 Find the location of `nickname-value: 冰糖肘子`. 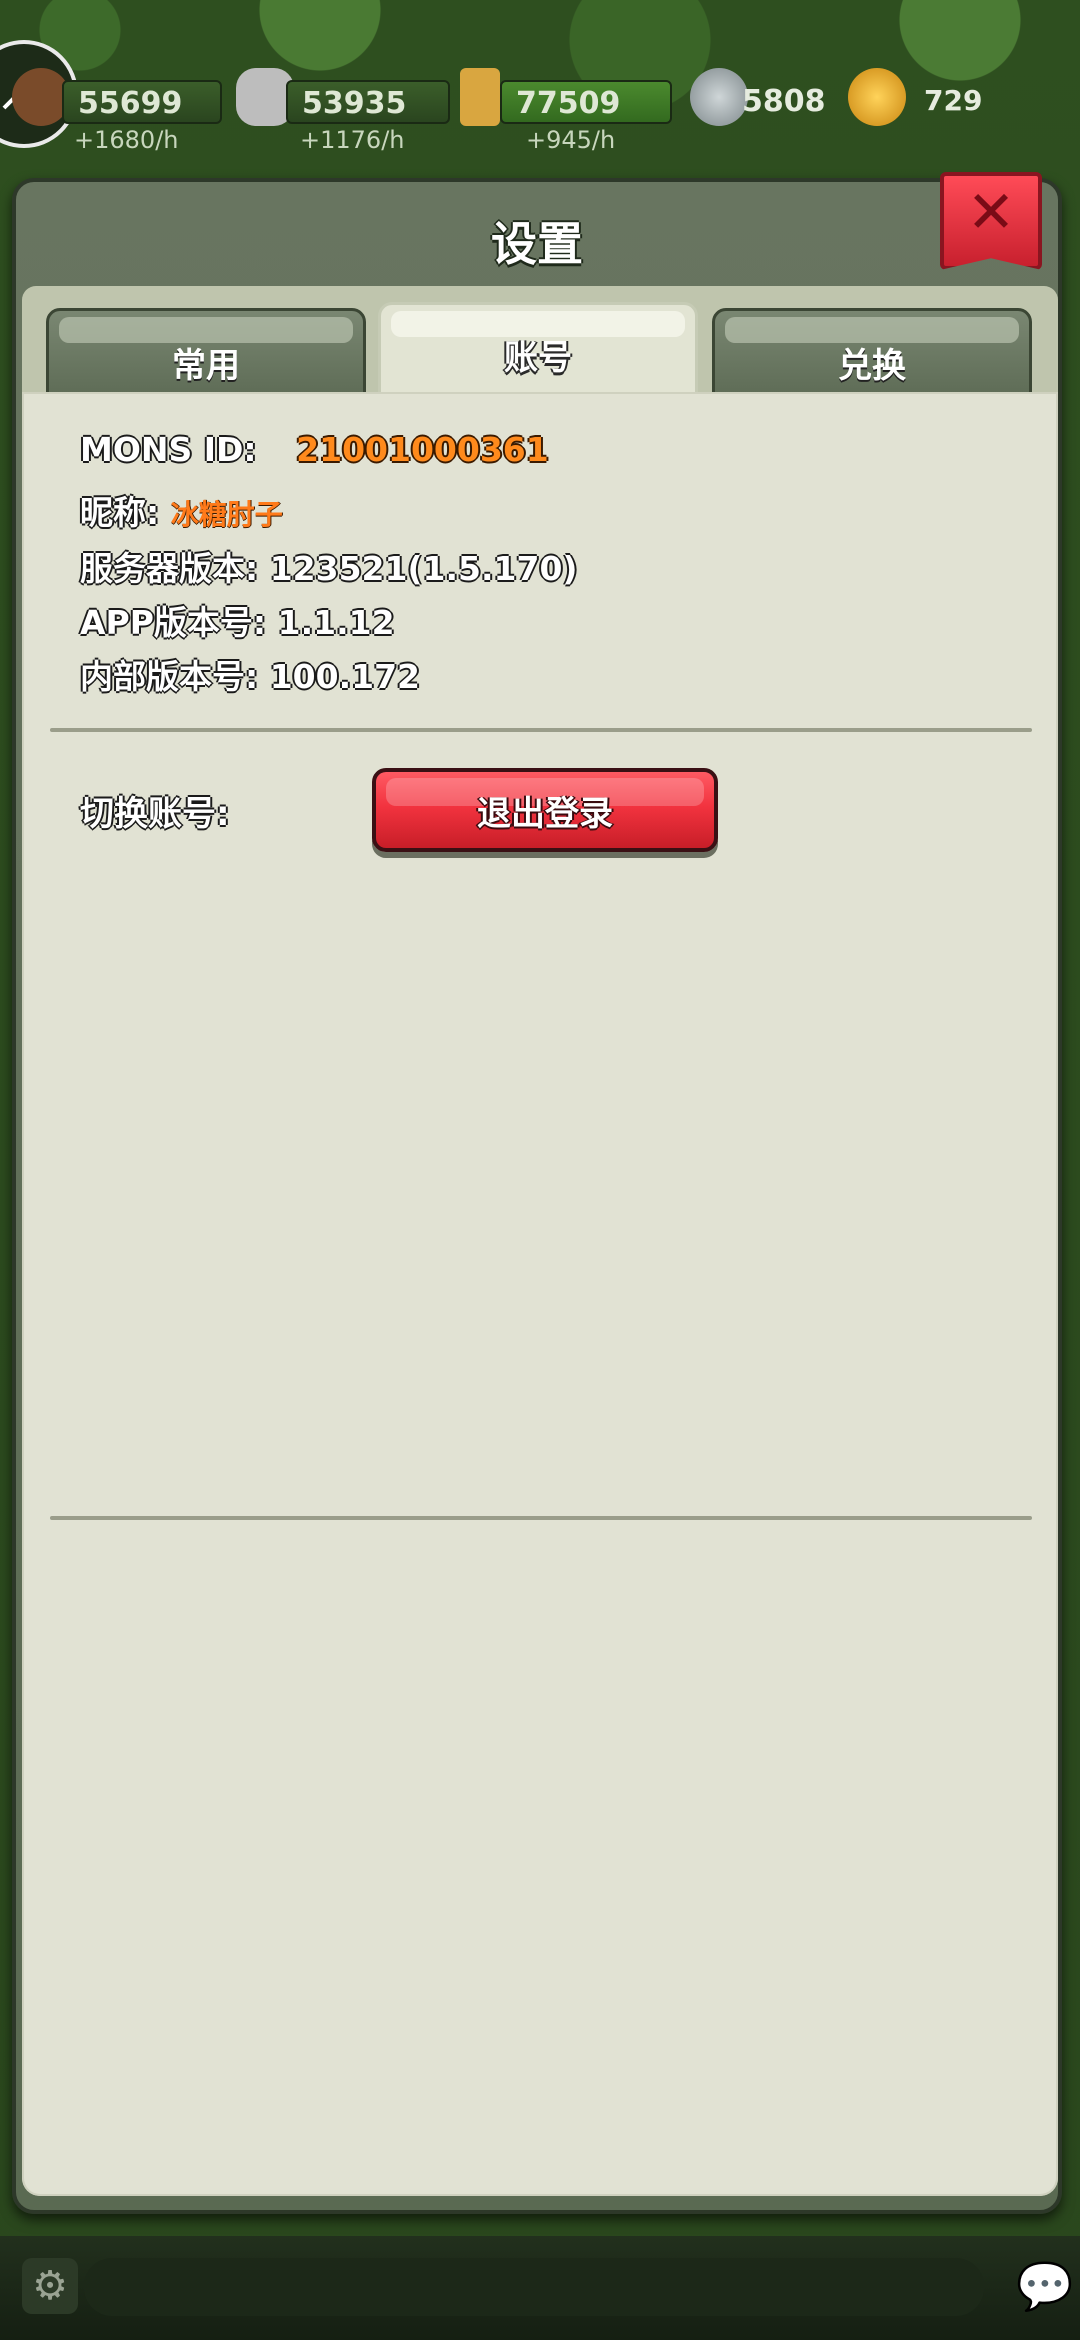

nickname-value: 冰糖肘子 is located at coordinates (226, 514).